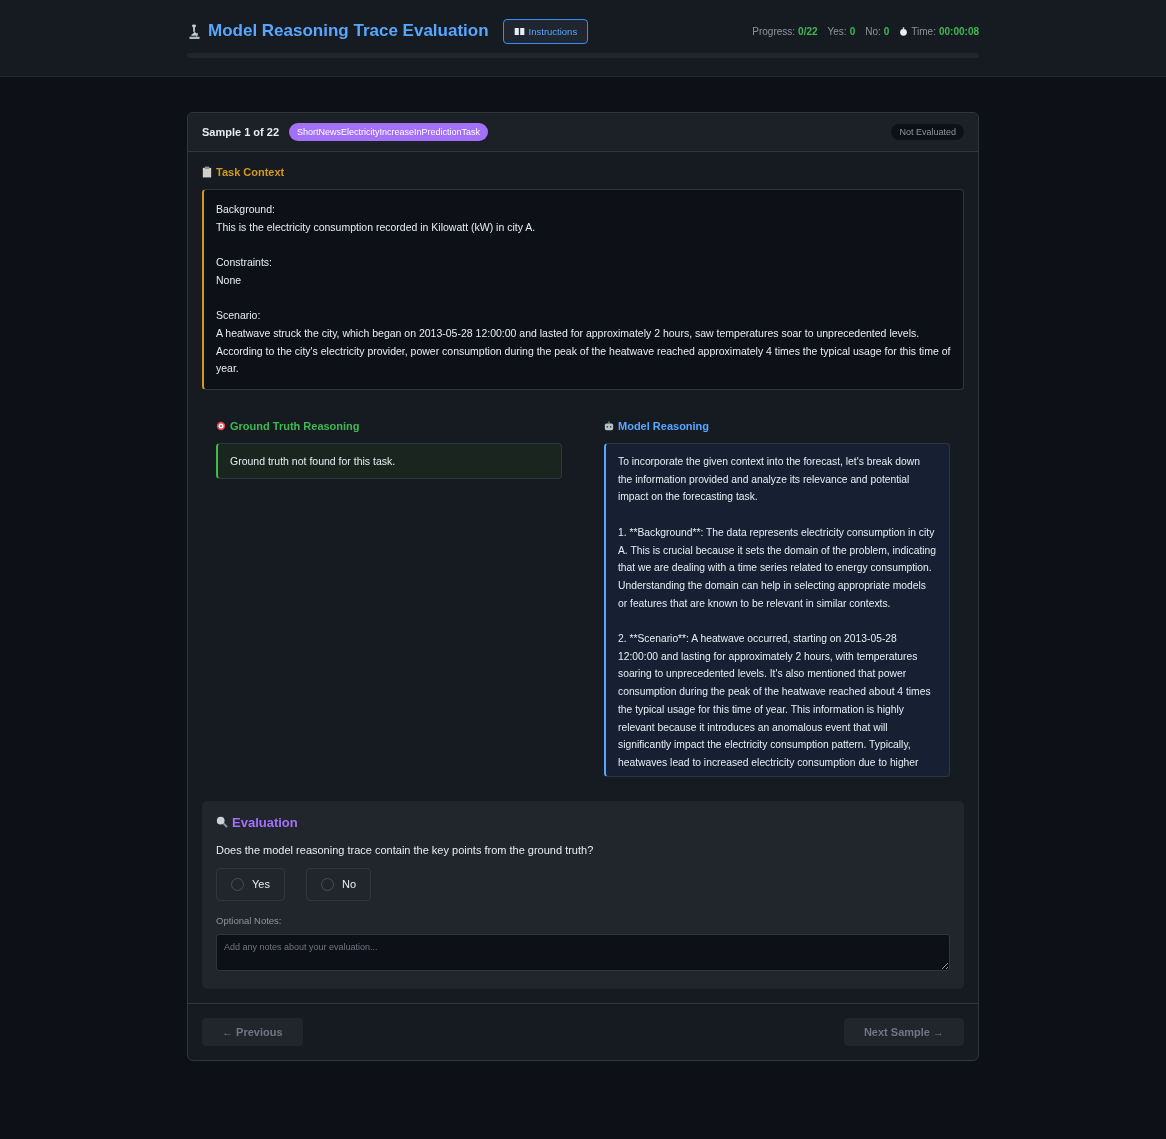  I want to click on stat-value: 0/22, so click(808, 31).